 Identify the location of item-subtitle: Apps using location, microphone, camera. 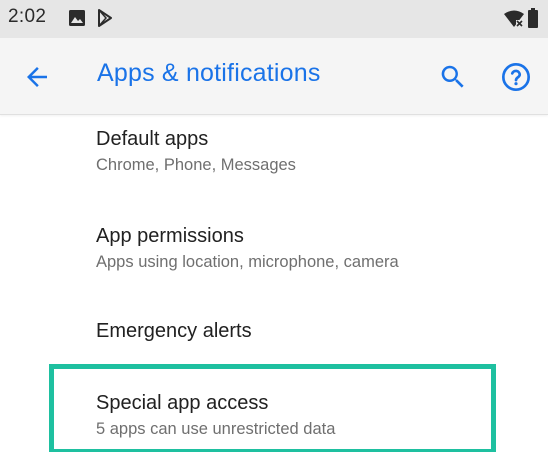
(247, 262).